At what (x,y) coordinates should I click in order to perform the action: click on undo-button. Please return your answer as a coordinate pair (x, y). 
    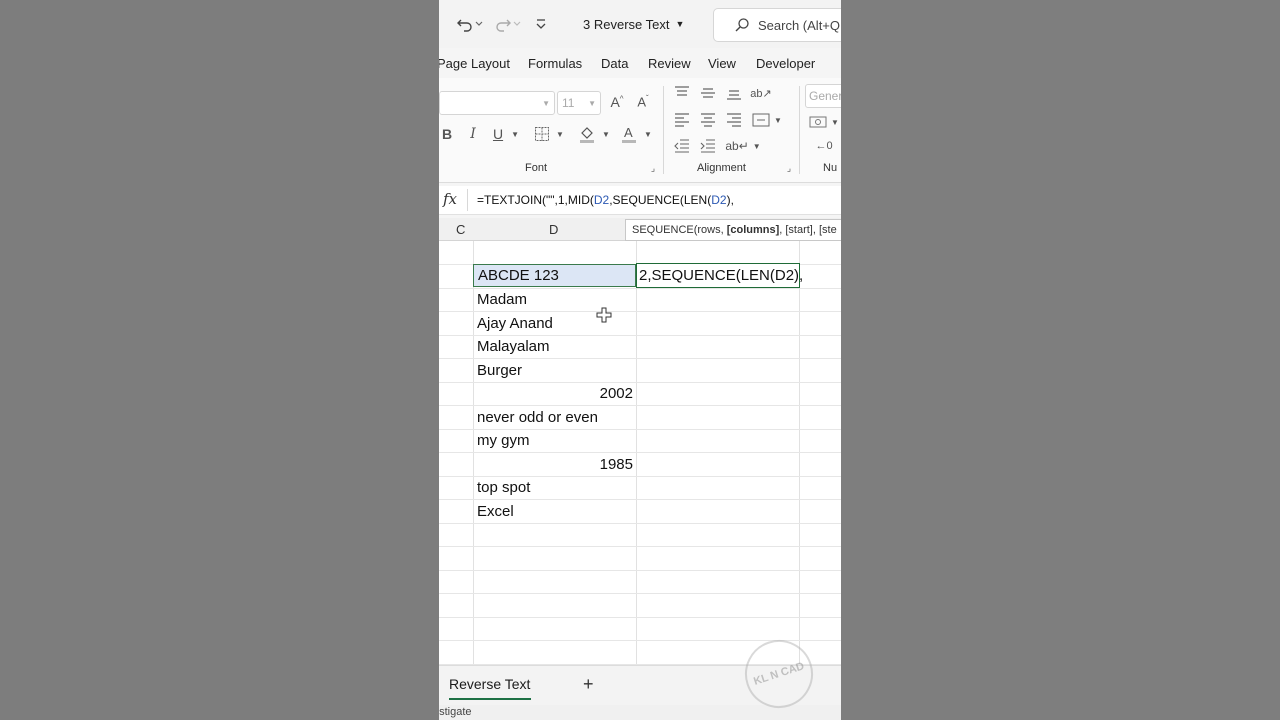
    Looking at the image, I should click on (470, 24).